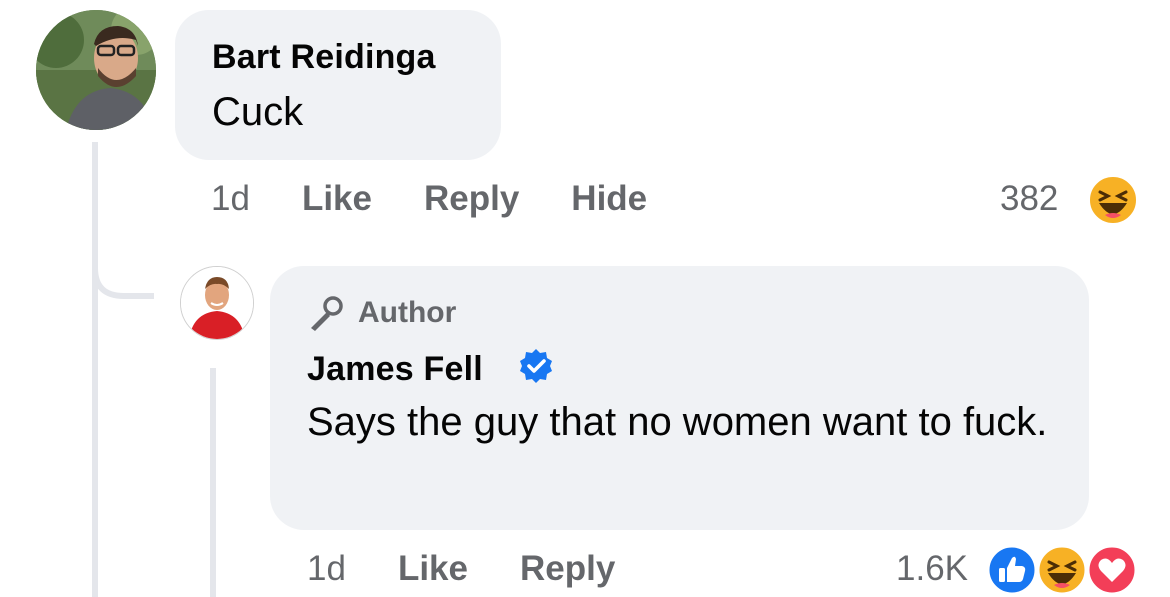  I want to click on reaction-summary-1: 382, so click(1029, 199).